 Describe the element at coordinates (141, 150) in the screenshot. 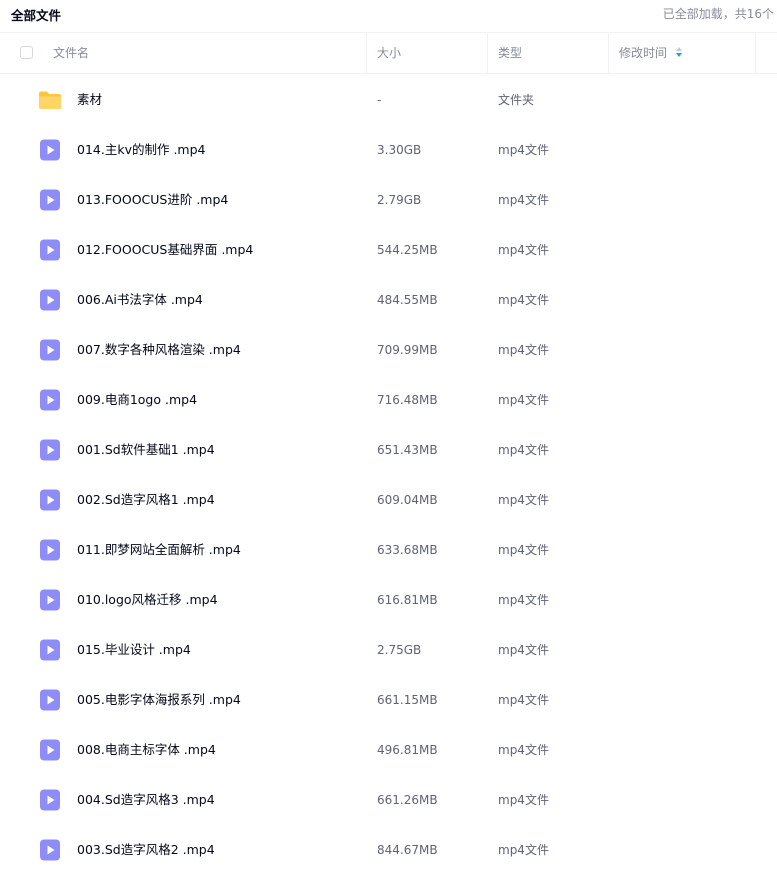

I see `file-name: 014.主kv的制作 .mp4` at that location.